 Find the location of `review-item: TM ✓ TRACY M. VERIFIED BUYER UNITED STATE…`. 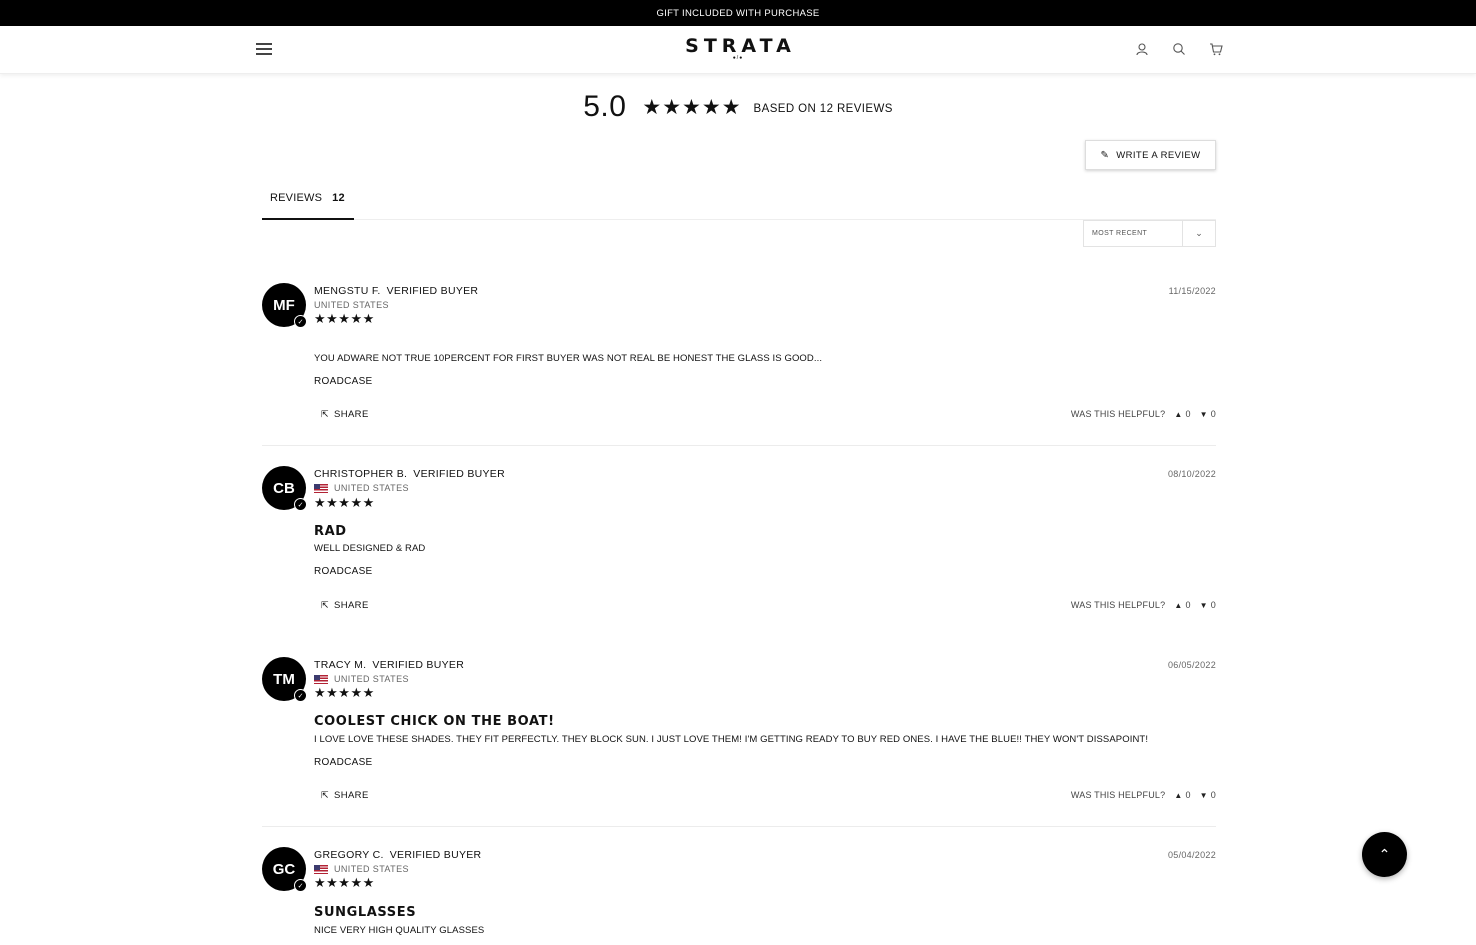

review-item: TM ✓ TRACY M. VERIFIED BUYER UNITED STATE… is located at coordinates (739, 742).